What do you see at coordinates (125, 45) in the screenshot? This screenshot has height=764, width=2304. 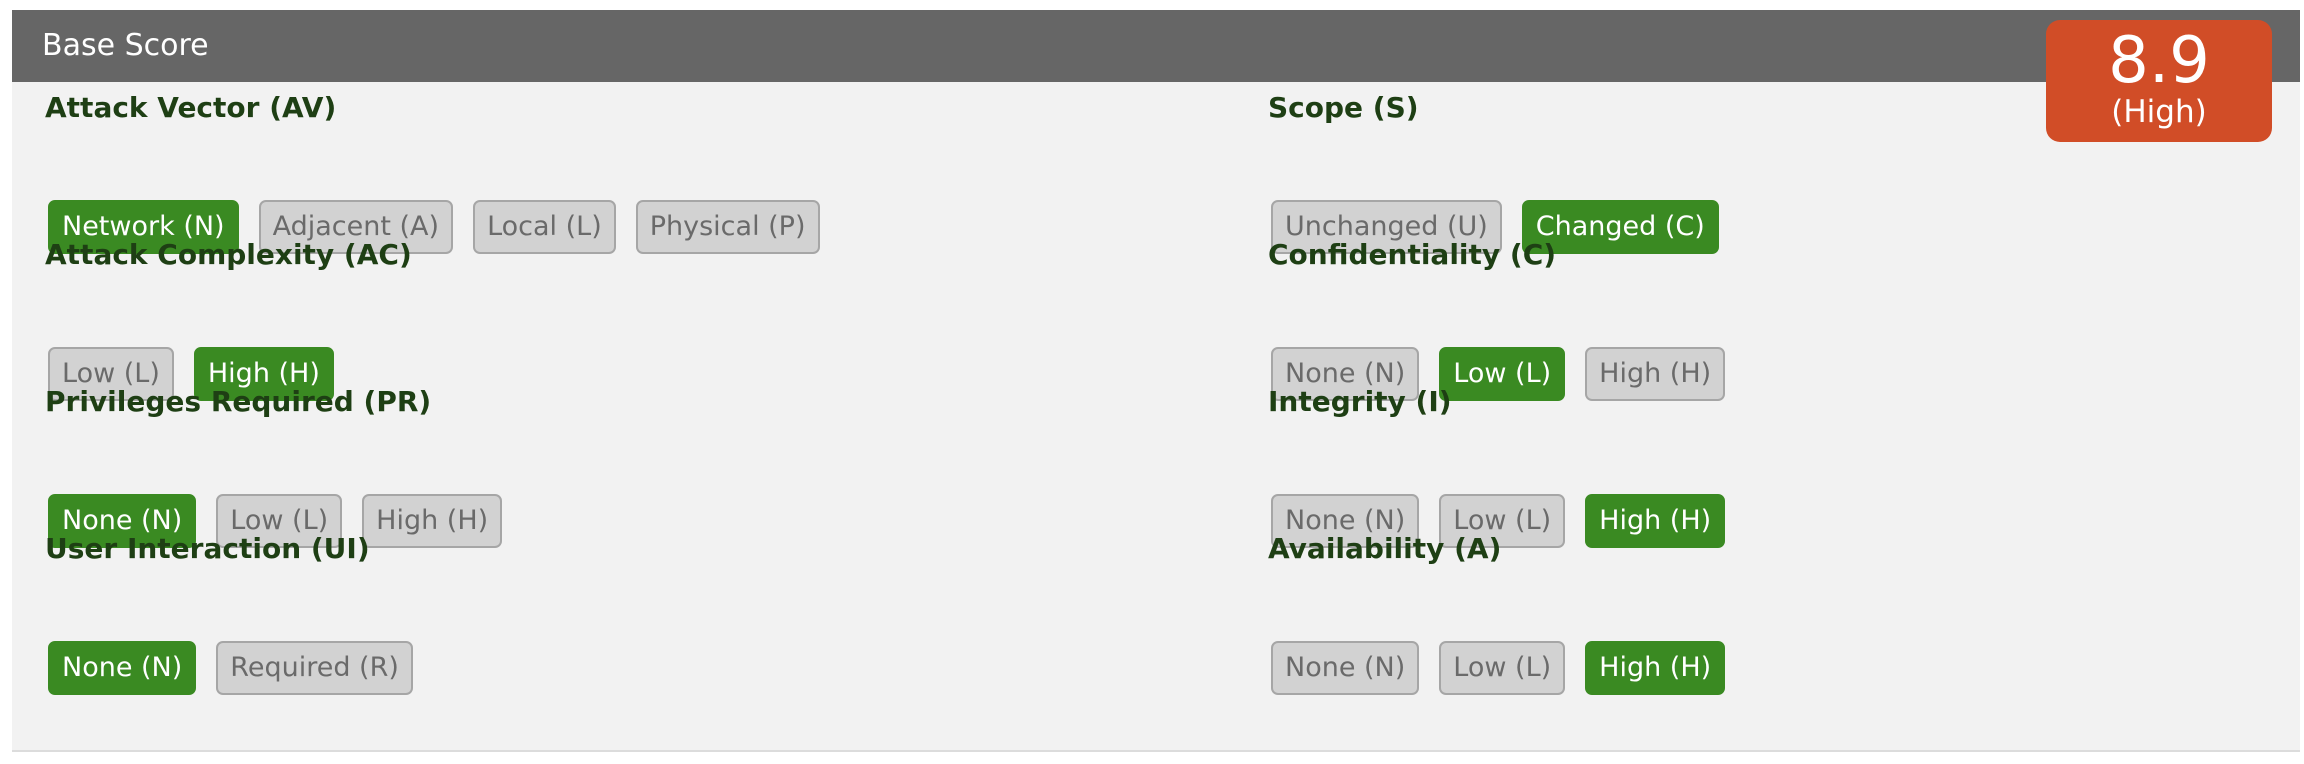 I see `panel-title: Base Score` at bounding box center [125, 45].